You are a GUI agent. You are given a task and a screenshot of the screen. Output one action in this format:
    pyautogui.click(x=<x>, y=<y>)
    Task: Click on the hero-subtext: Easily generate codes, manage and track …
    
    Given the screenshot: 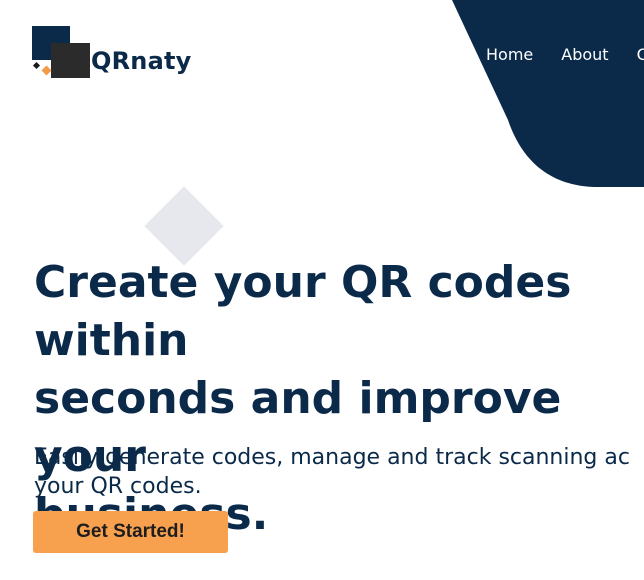 What is the action you would take?
    pyautogui.click(x=332, y=472)
    